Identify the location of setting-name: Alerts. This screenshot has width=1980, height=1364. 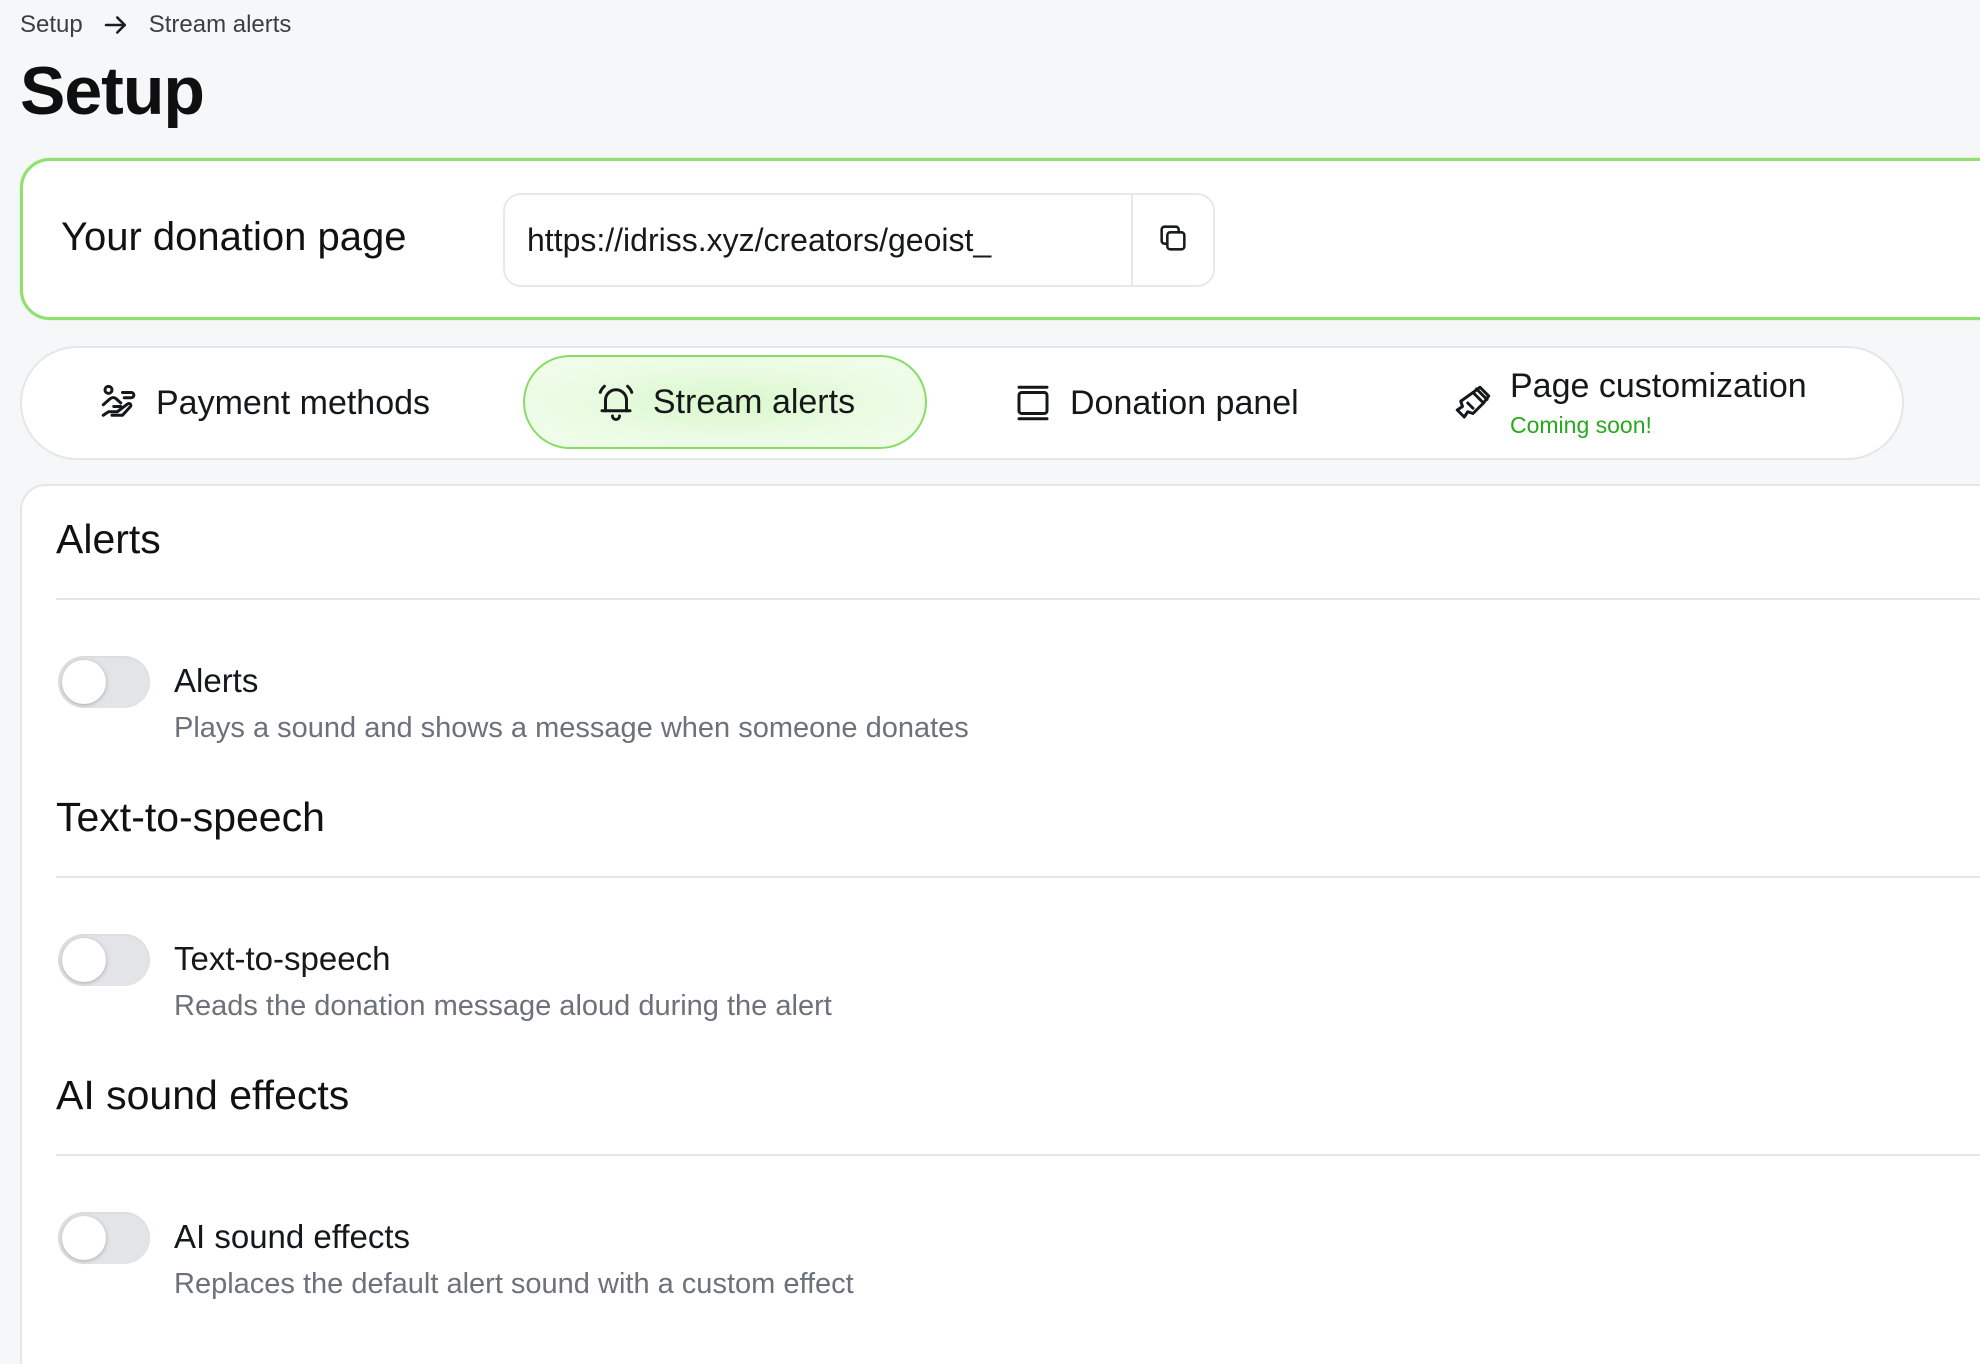
(216, 680).